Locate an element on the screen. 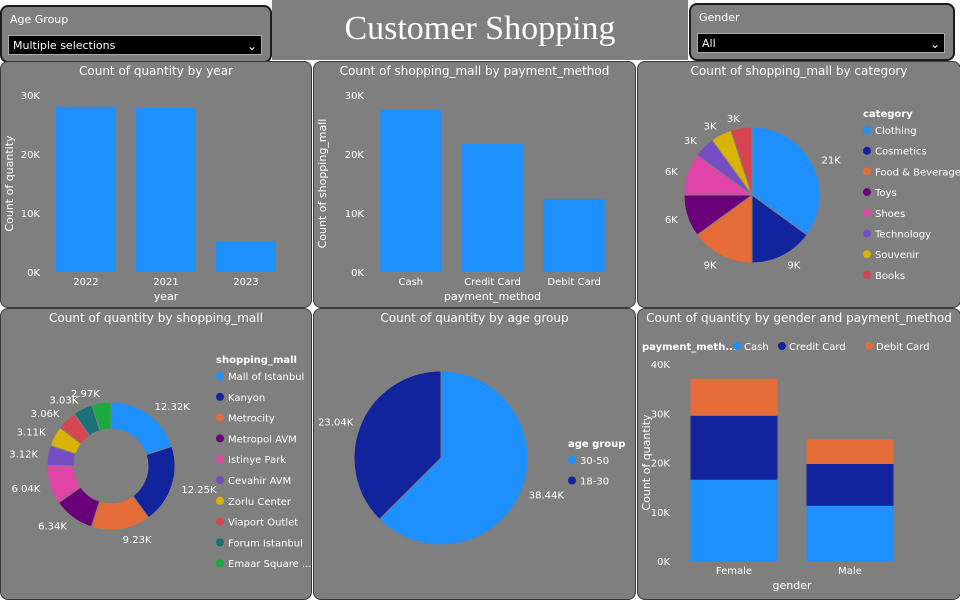  data-label: 3K is located at coordinates (690, 141).